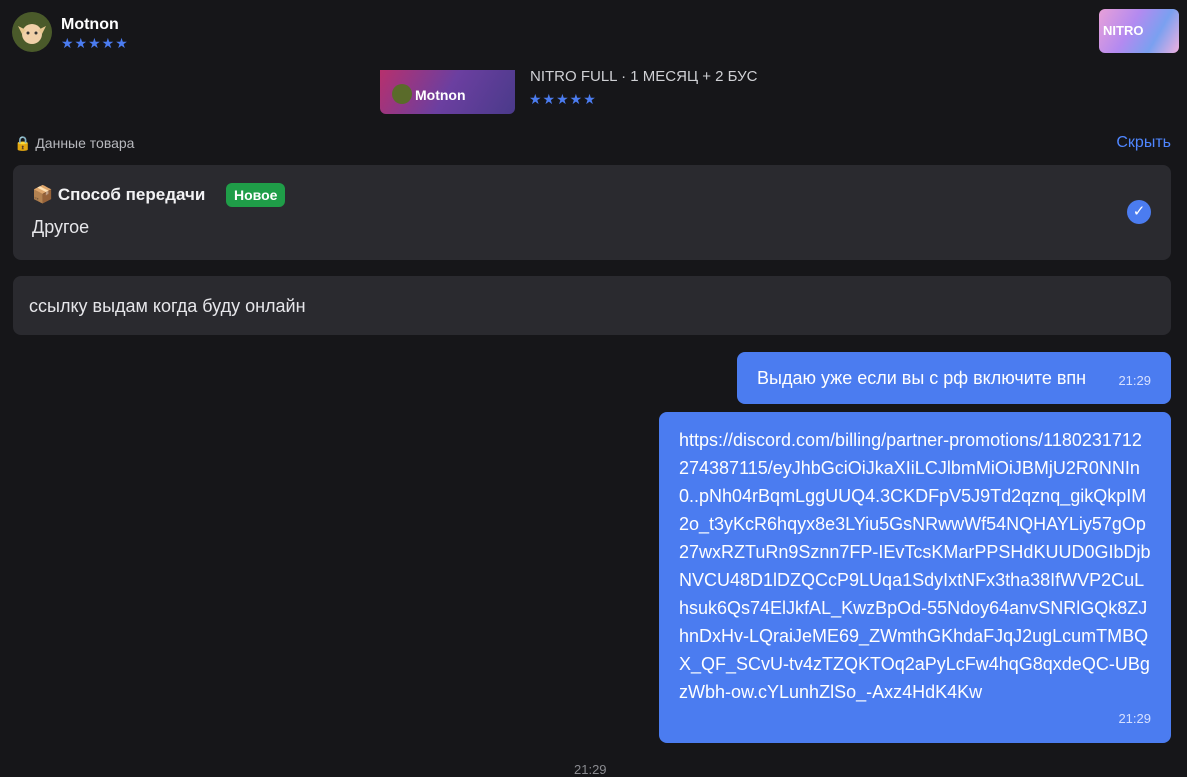 This screenshot has height=777, width=1187. I want to click on chat-header: Motnon ★★★★★ NITRO, so click(593, 34).